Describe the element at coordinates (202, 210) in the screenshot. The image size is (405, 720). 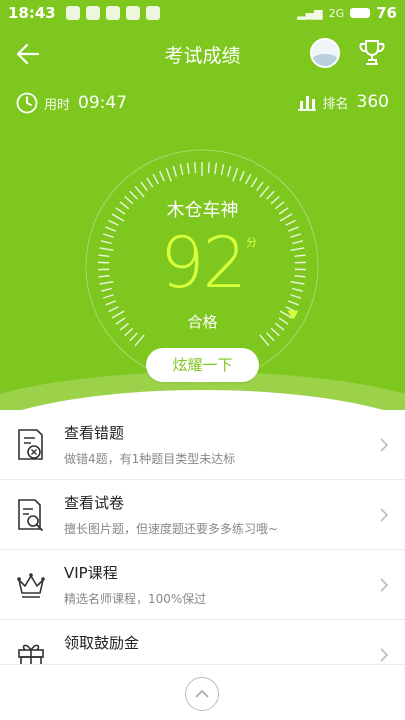
I see `score-nickname: 木仓车神` at that location.